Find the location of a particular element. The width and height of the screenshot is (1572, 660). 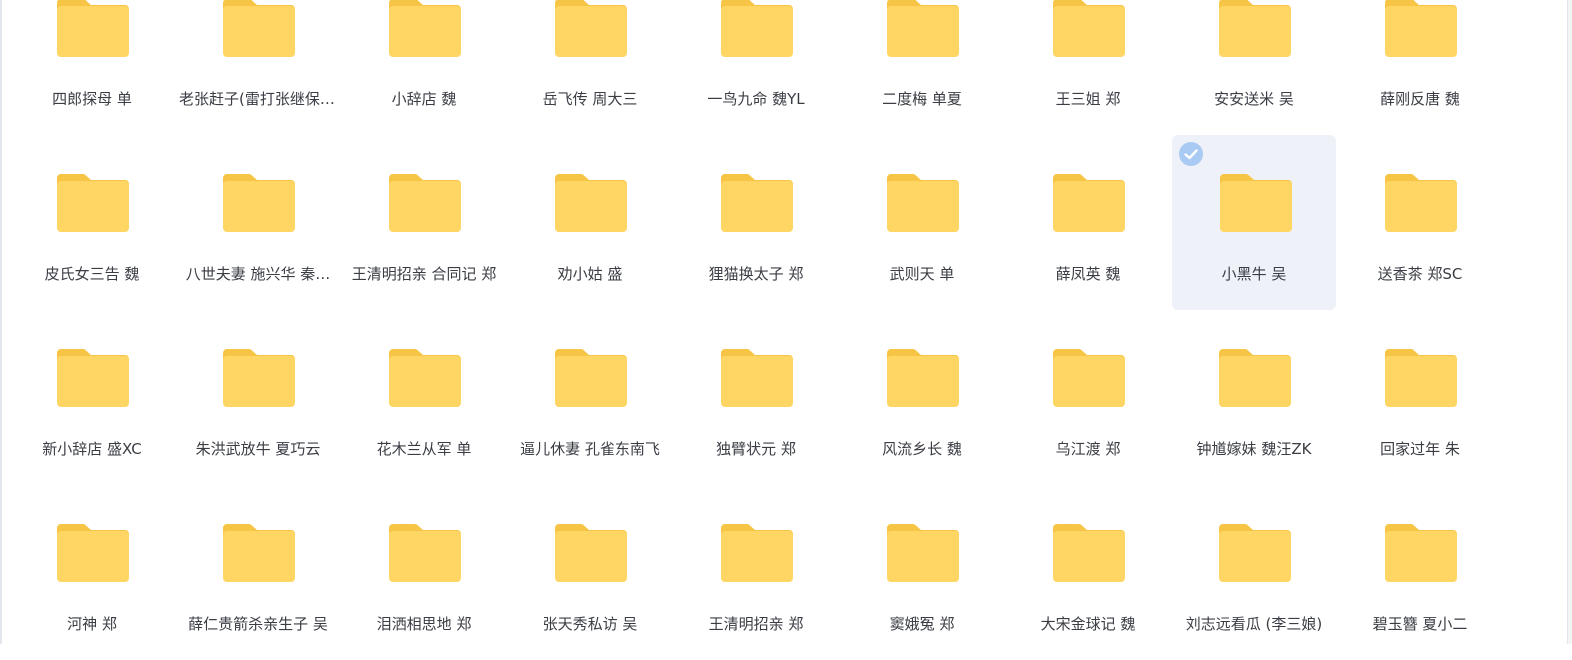

folder-item: 四郎探母 单 is located at coordinates (92, 67).